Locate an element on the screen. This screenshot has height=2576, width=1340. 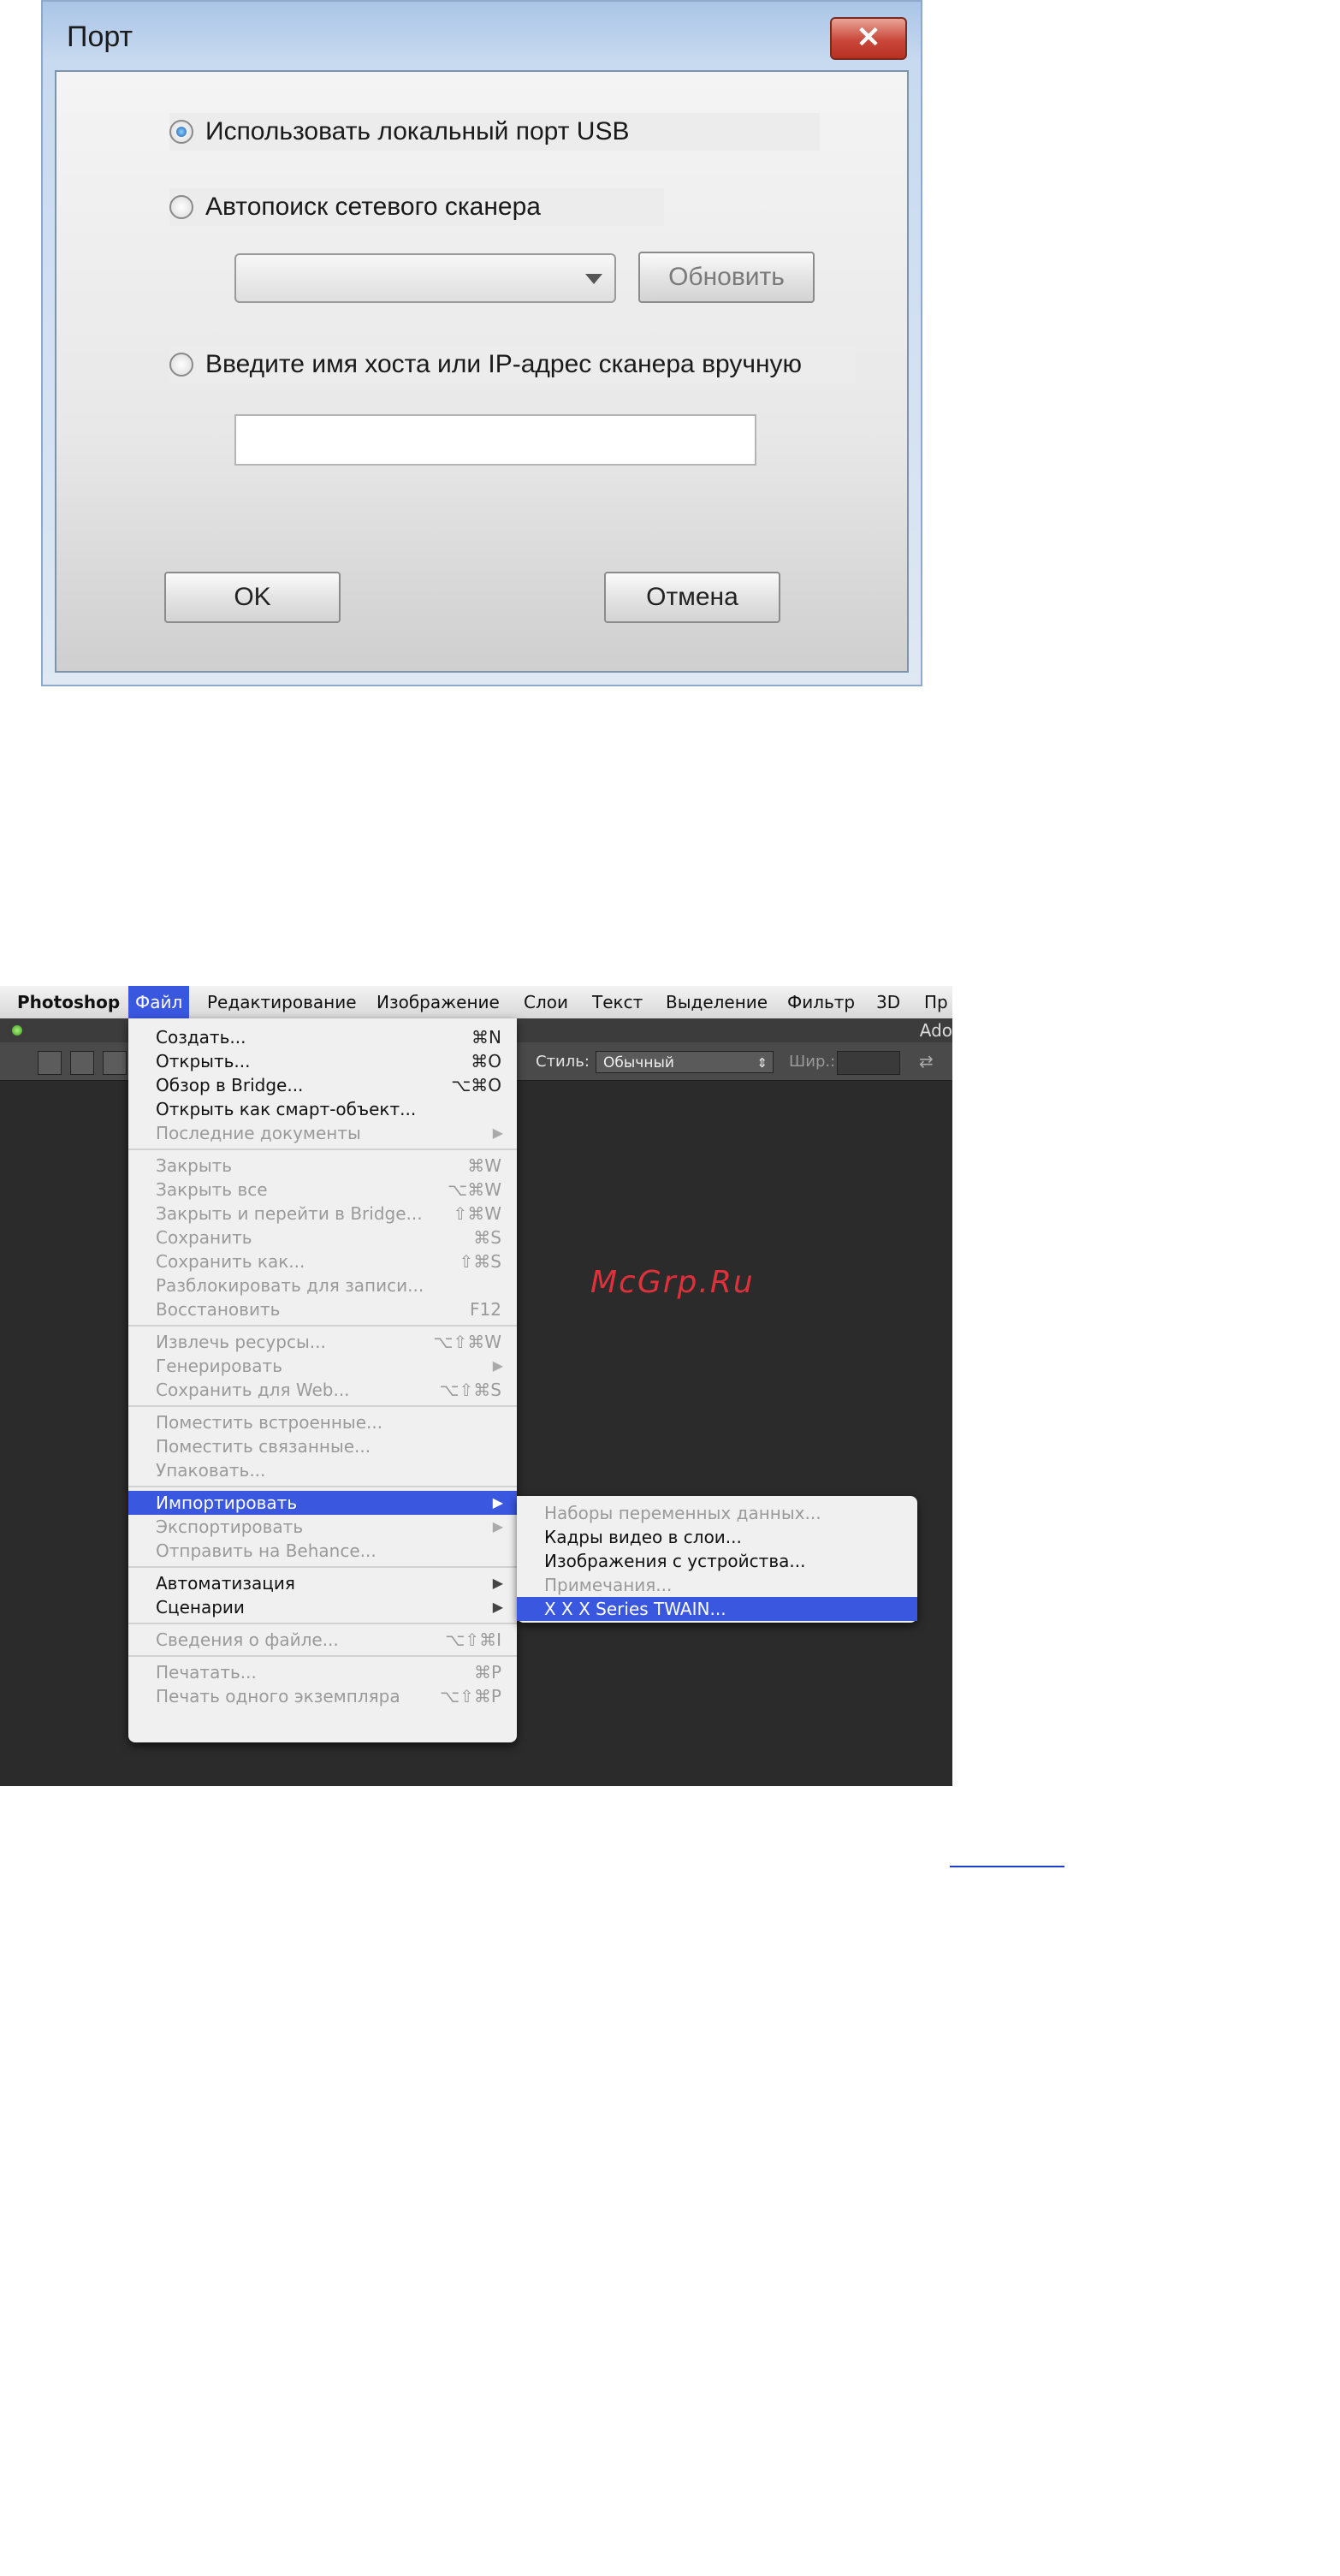
swap-icon: ⇄ is located at coordinates (926, 1061).